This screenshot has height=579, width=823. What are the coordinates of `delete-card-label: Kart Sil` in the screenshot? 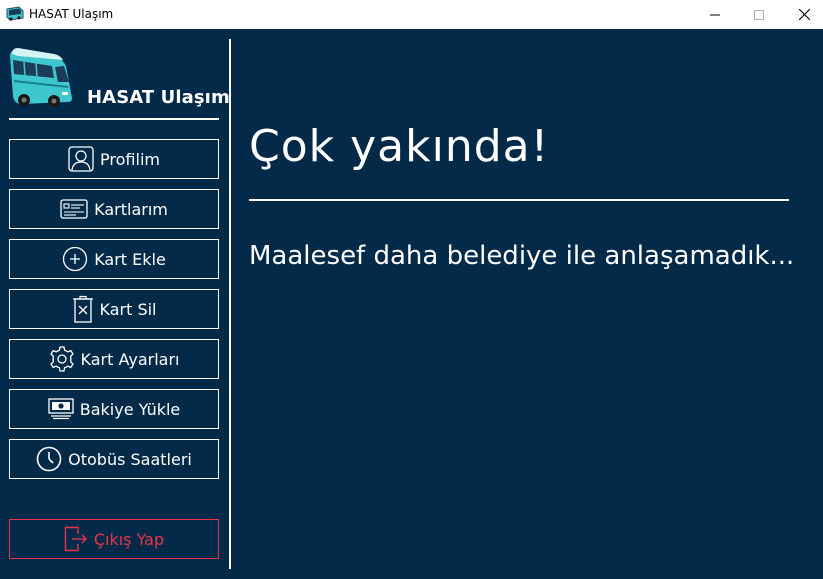 It's located at (128, 309).